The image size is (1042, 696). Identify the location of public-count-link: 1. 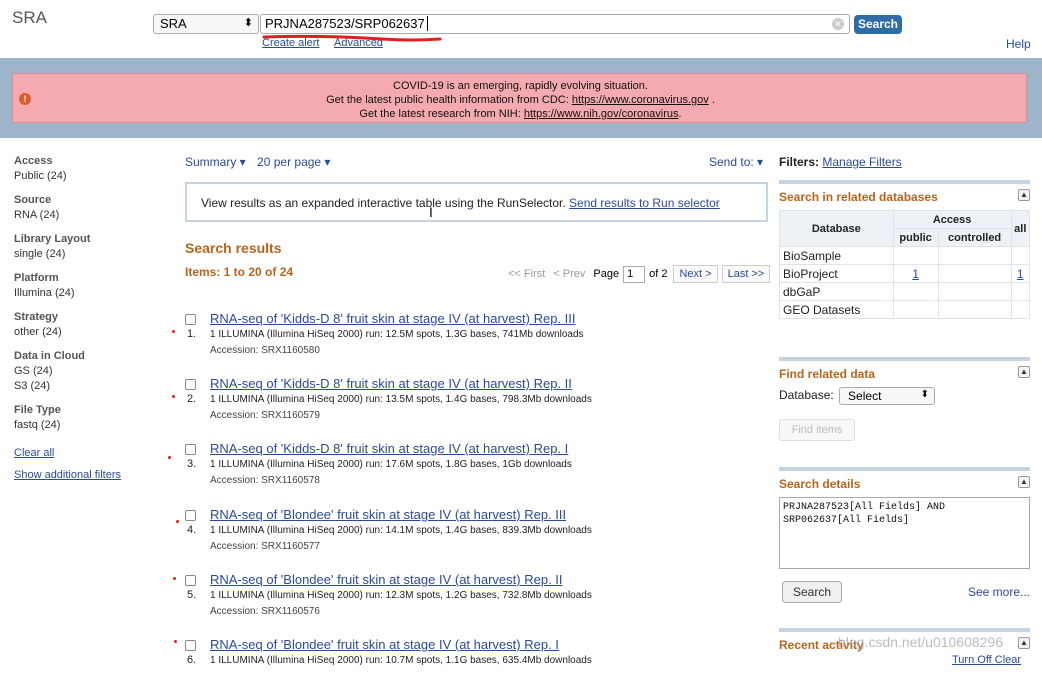
(915, 274).